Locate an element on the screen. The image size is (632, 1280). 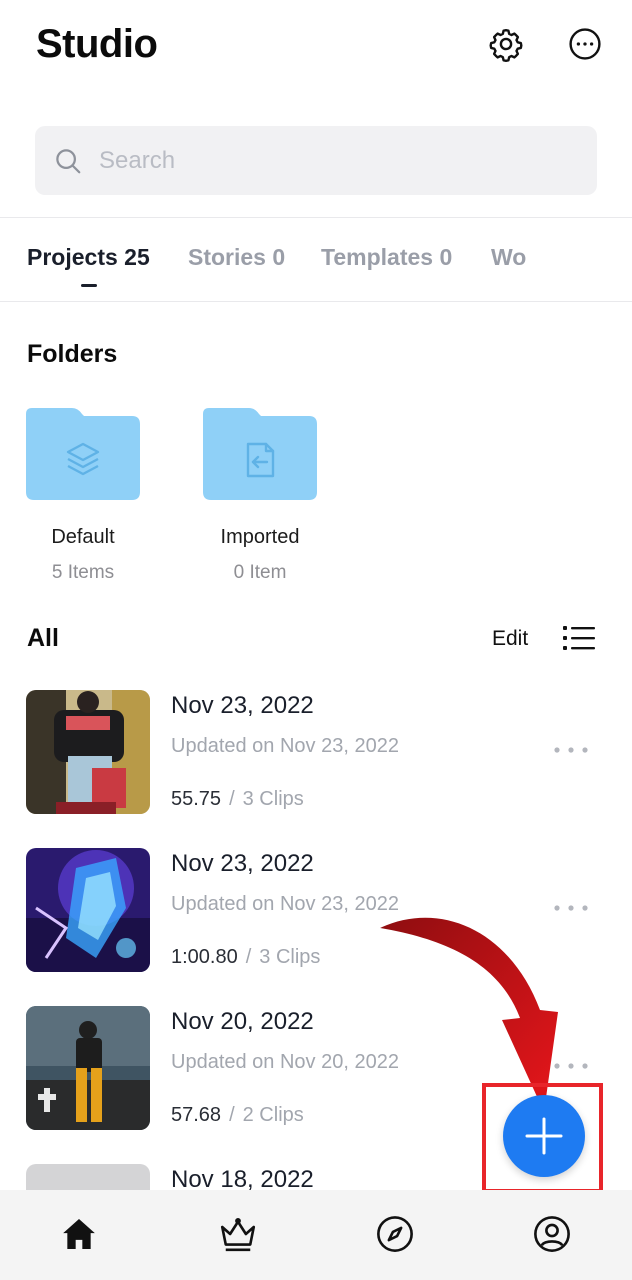
project-clip-count: 2 Clips is located at coordinates (273, 1115).